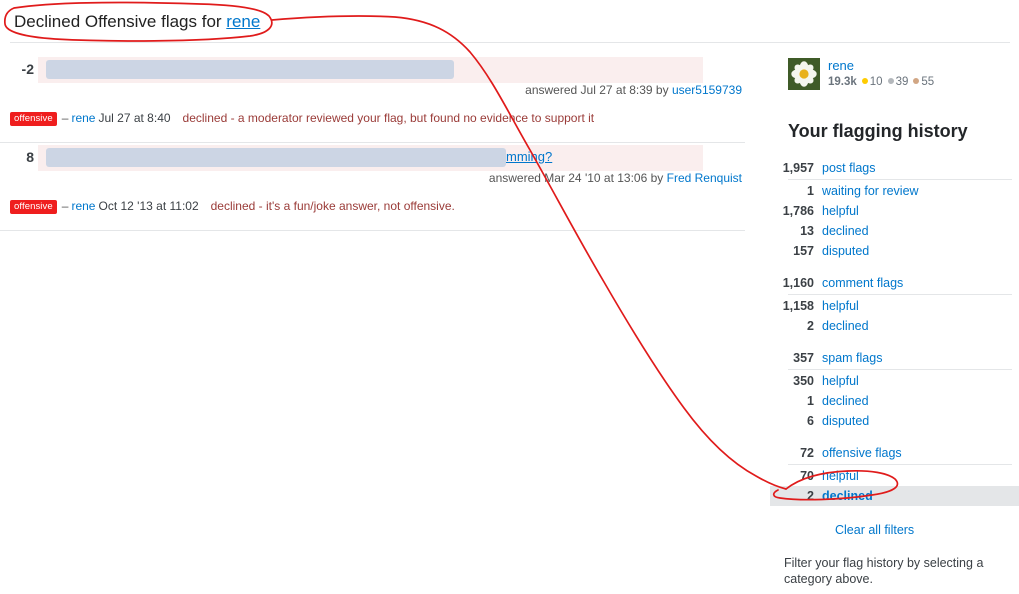 The height and width of the screenshot is (594, 1019). Describe the element at coordinates (890, 81) in the screenshot. I see `silver-badge-icon` at that location.